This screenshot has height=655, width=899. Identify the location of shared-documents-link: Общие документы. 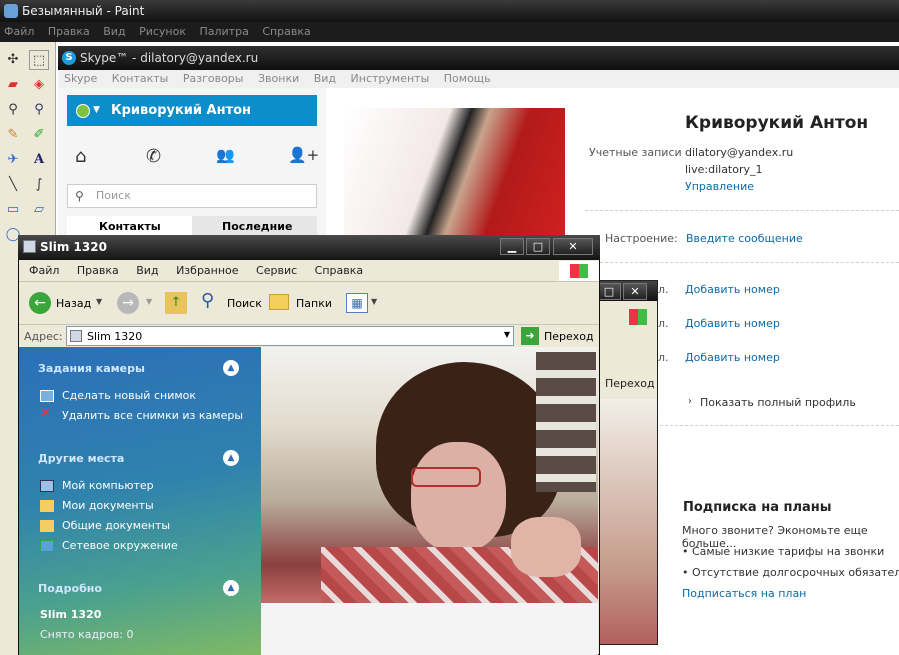
(116, 525).